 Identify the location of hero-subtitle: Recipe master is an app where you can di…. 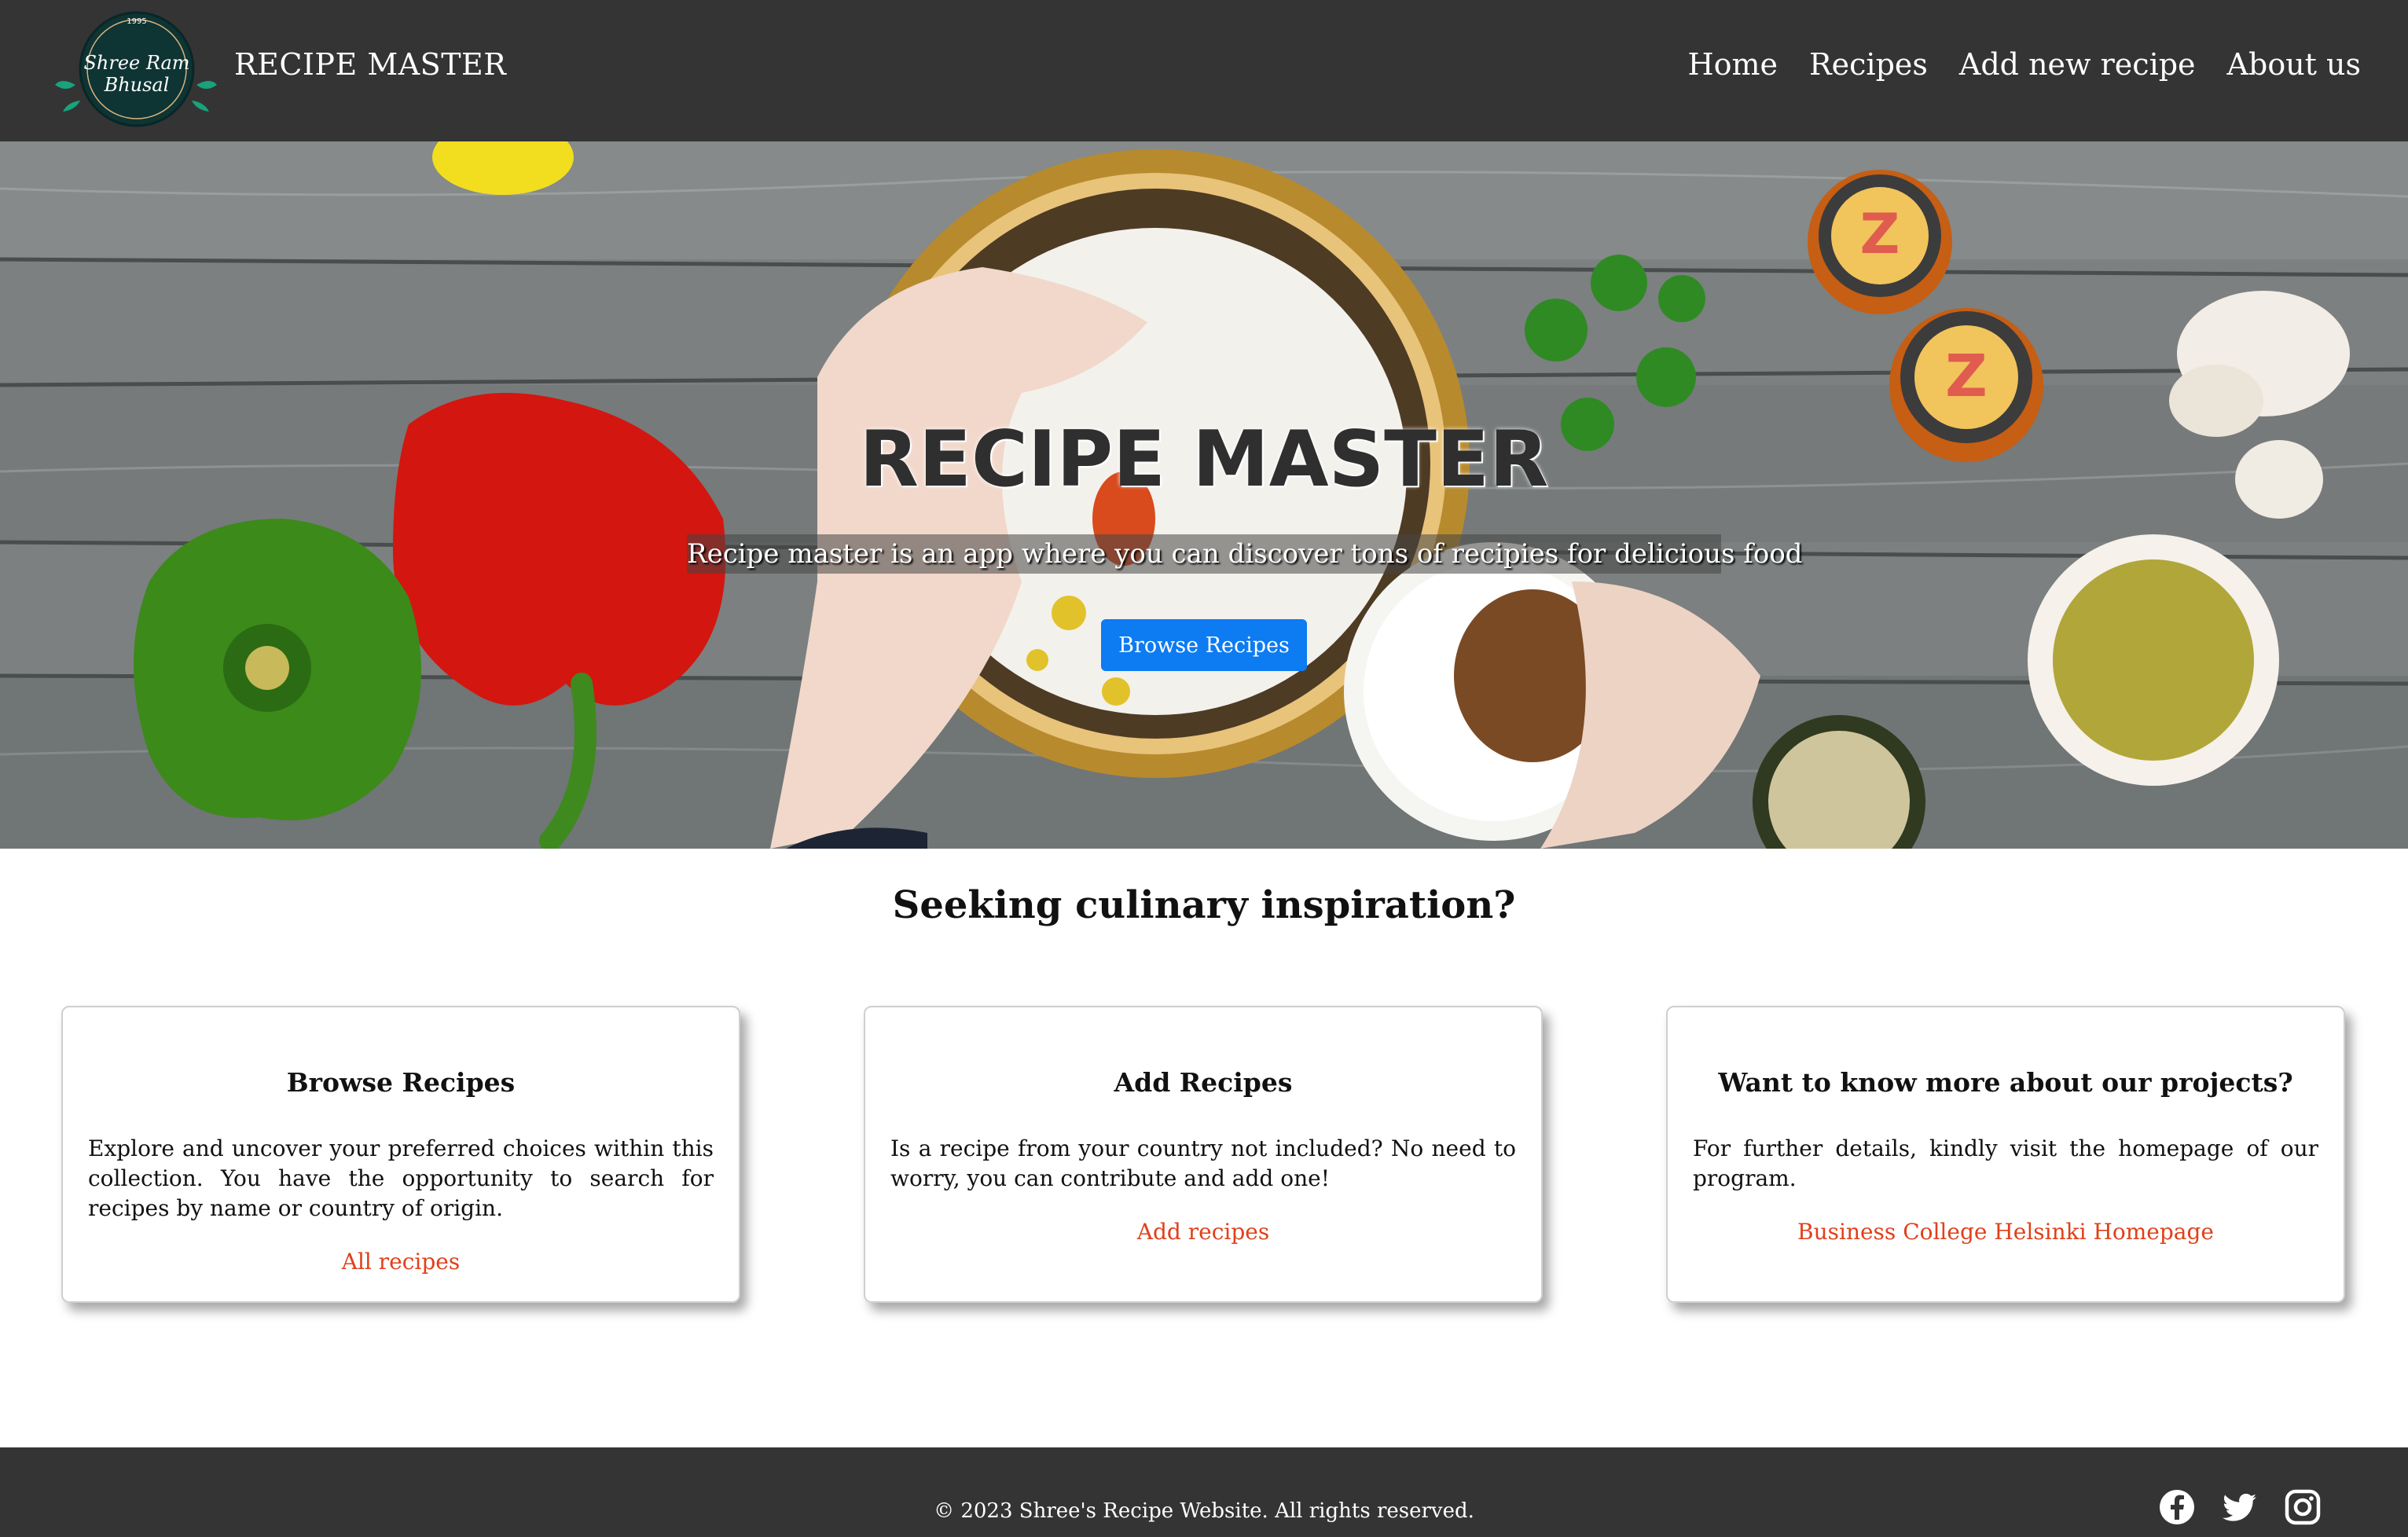
(1245, 554).